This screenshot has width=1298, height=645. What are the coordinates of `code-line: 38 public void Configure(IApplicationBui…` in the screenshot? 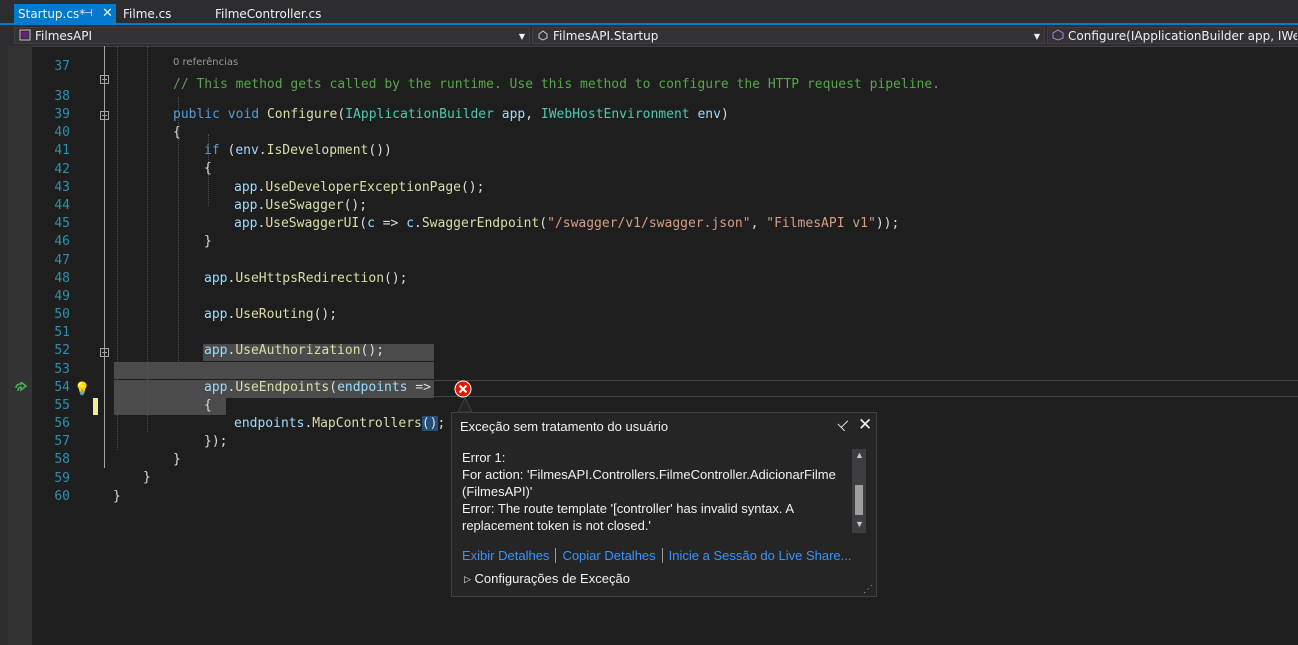 It's located at (665, 96).